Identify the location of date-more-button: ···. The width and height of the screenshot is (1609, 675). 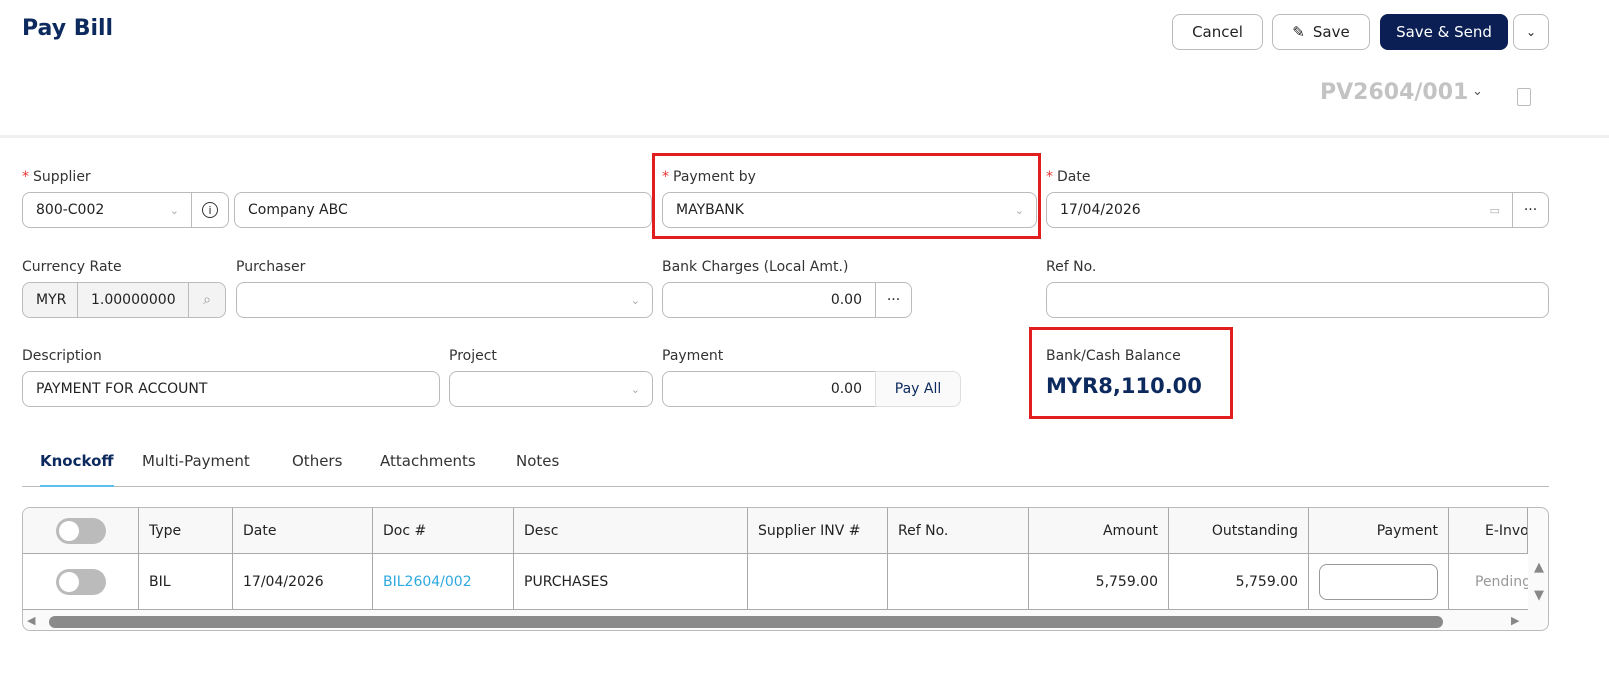
(1530, 210).